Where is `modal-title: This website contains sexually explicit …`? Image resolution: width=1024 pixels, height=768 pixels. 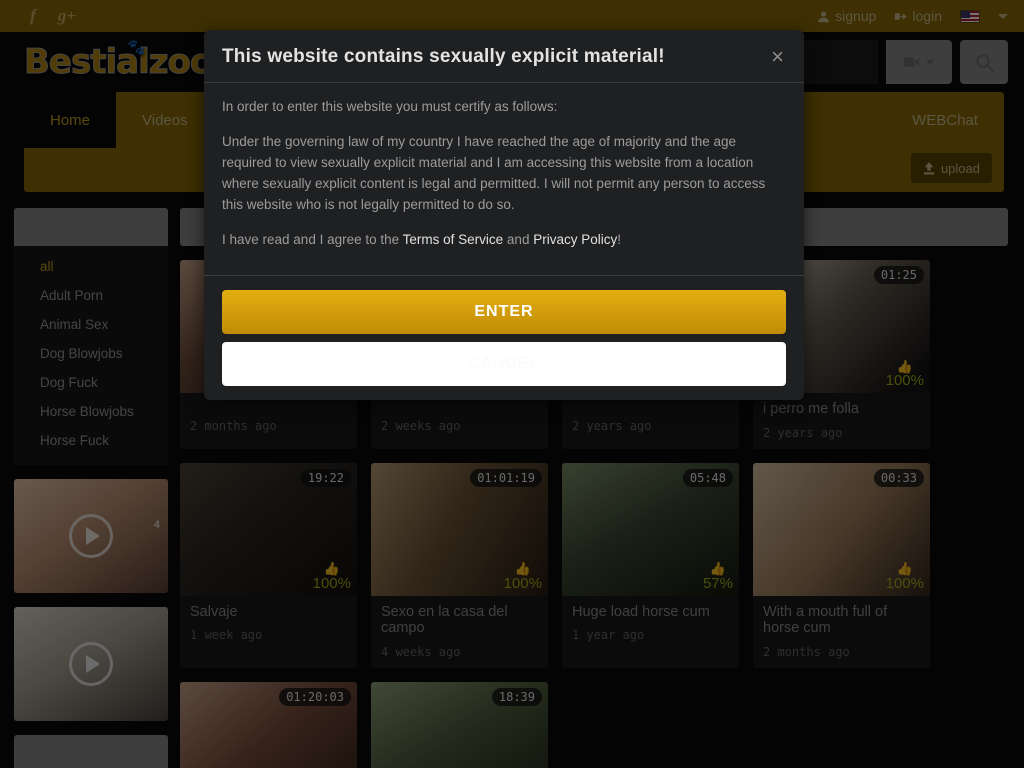
modal-title: This website contains sexually explicit … is located at coordinates (443, 56).